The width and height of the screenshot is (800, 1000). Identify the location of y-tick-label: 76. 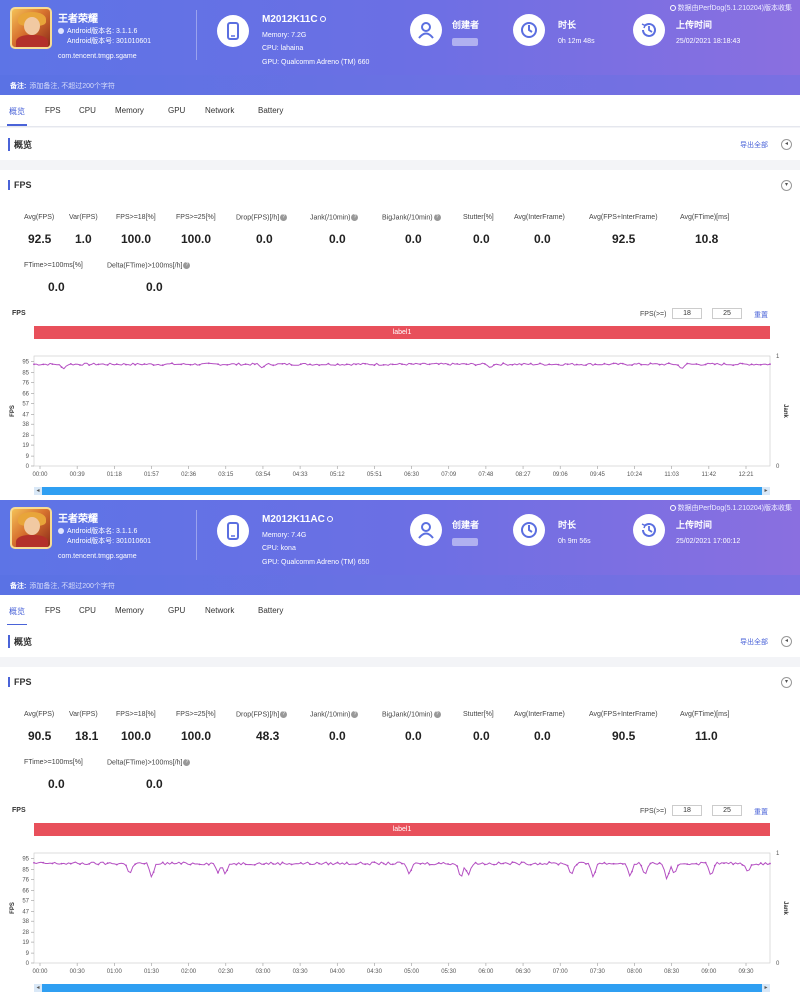
(25, 383).